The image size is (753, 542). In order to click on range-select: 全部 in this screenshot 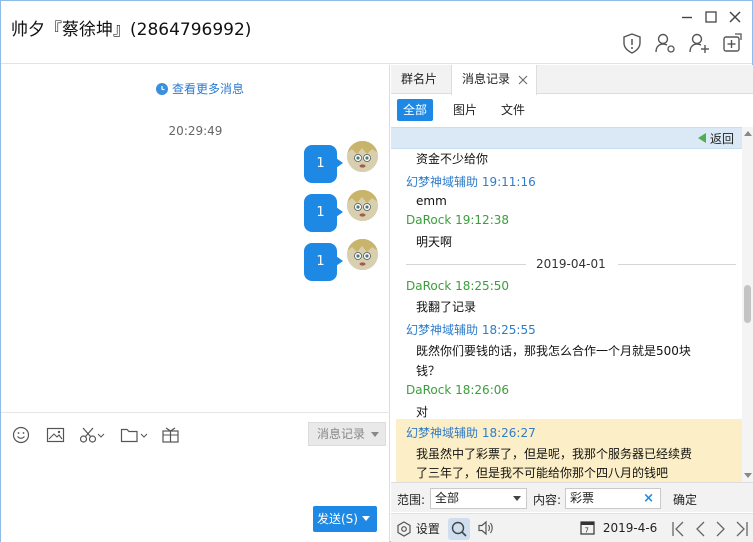, I will do `click(478, 498)`.